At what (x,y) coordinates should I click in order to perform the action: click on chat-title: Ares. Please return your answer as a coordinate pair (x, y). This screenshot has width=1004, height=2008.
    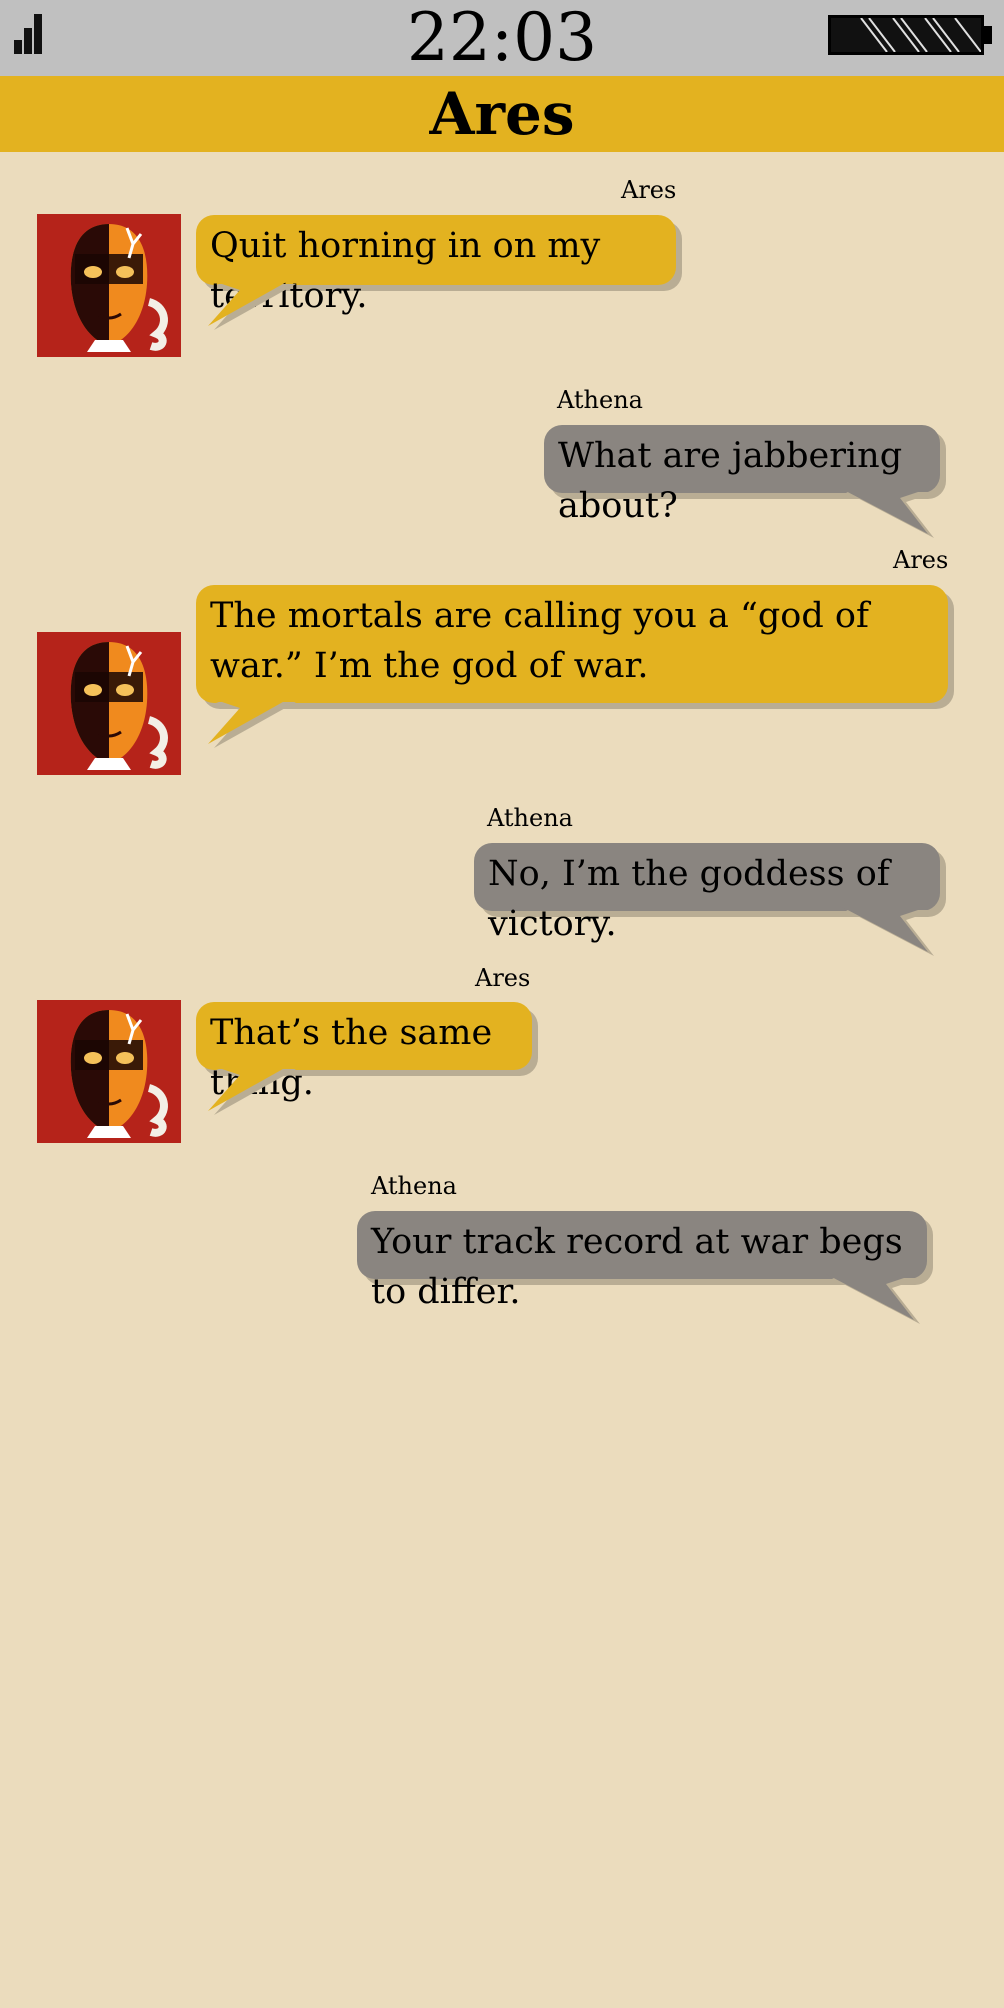
    Looking at the image, I should click on (502, 114).